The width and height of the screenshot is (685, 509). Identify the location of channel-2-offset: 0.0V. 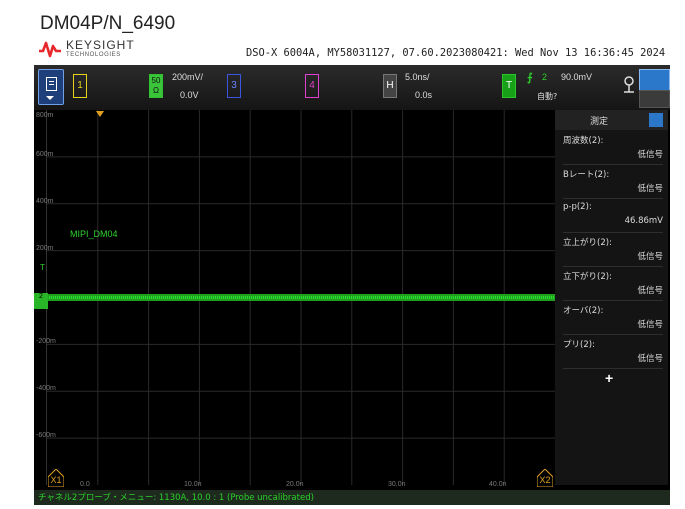
(189, 95).